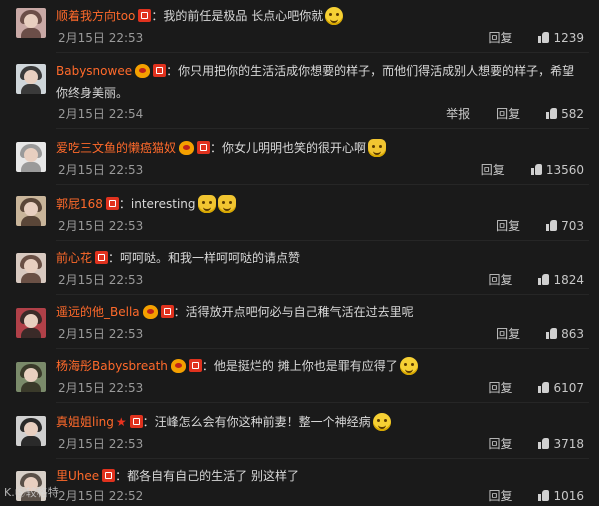  What do you see at coordinates (77, 476) in the screenshot?
I see `username-link: 里Uhee` at bounding box center [77, 476].